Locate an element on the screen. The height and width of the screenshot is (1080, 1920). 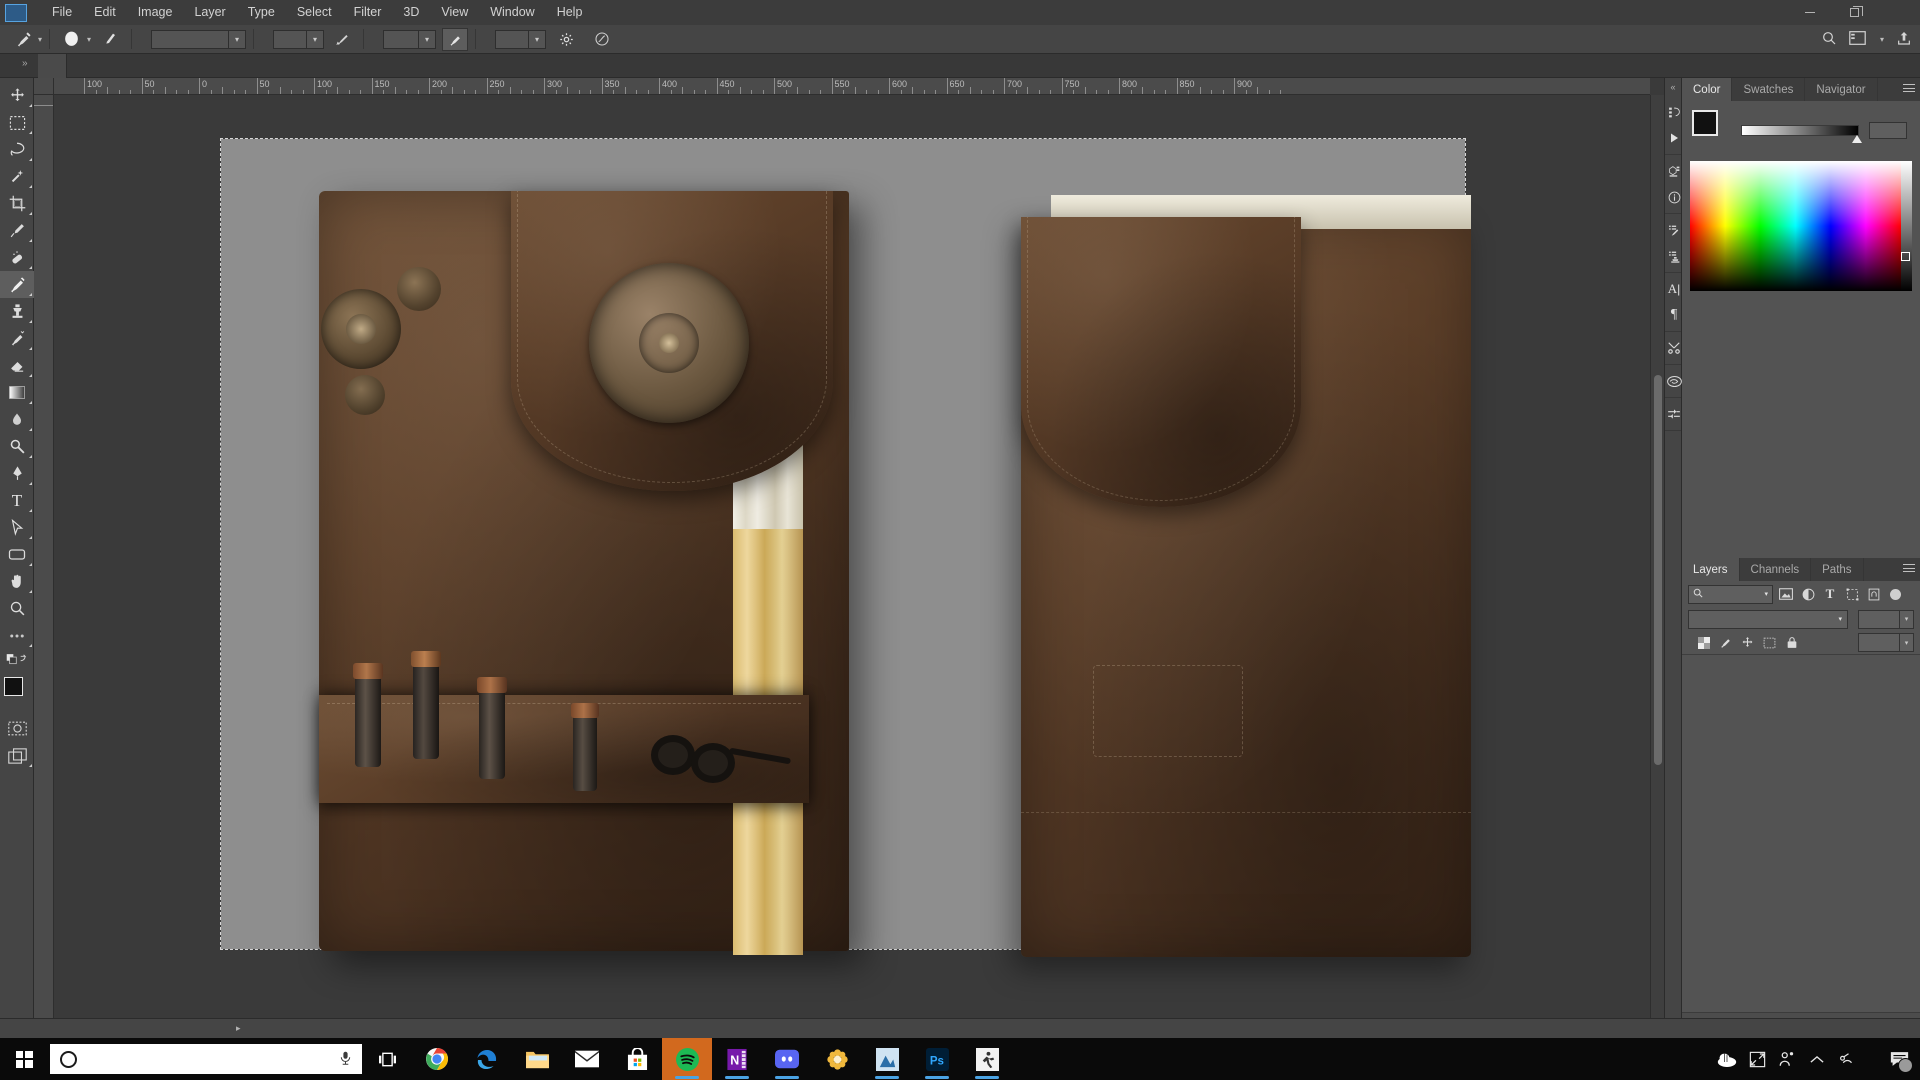
collapse-panels-icon: » is located at coordinates (25, 63).